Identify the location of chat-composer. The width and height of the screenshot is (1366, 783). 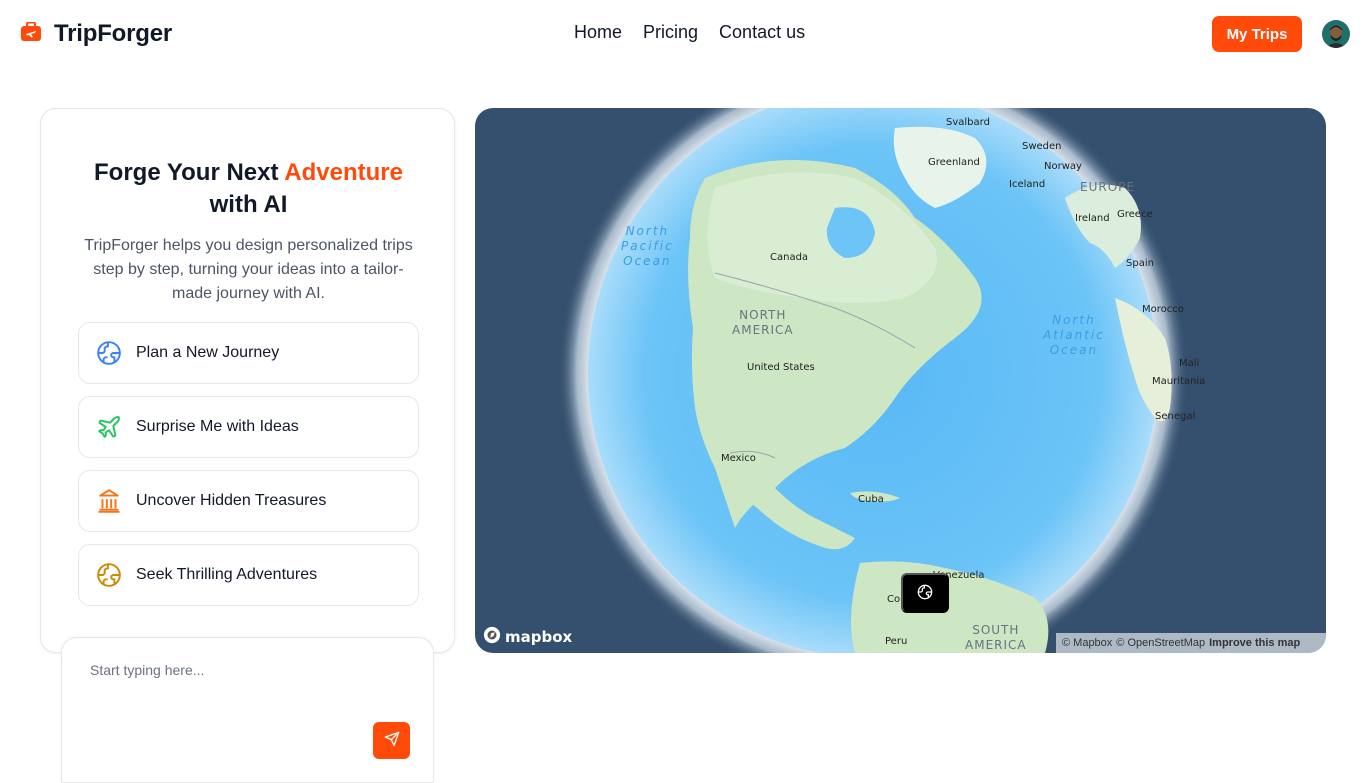
(247, 710).